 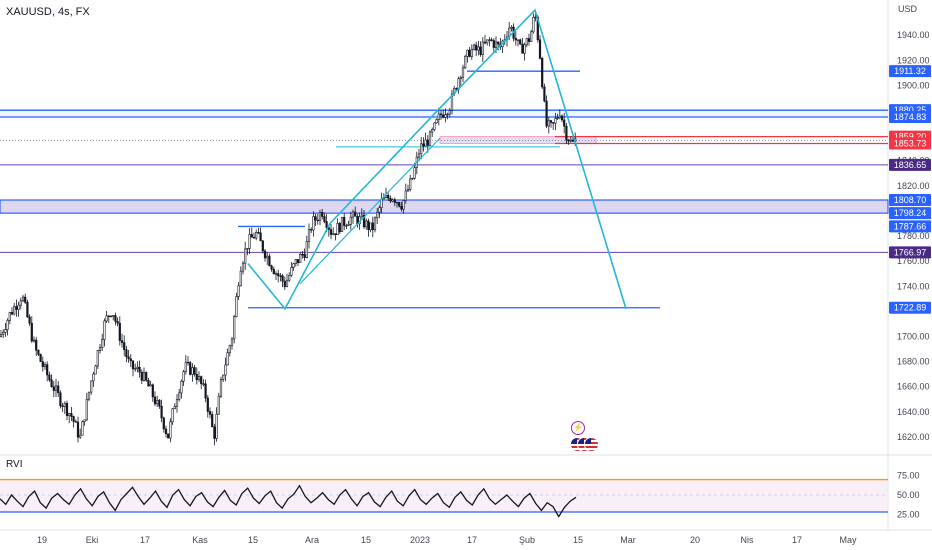 What do you see at coordinates (472, 540) in the screenshot?
I see `x-tick-label: 17` at bounding box center [472, 540].